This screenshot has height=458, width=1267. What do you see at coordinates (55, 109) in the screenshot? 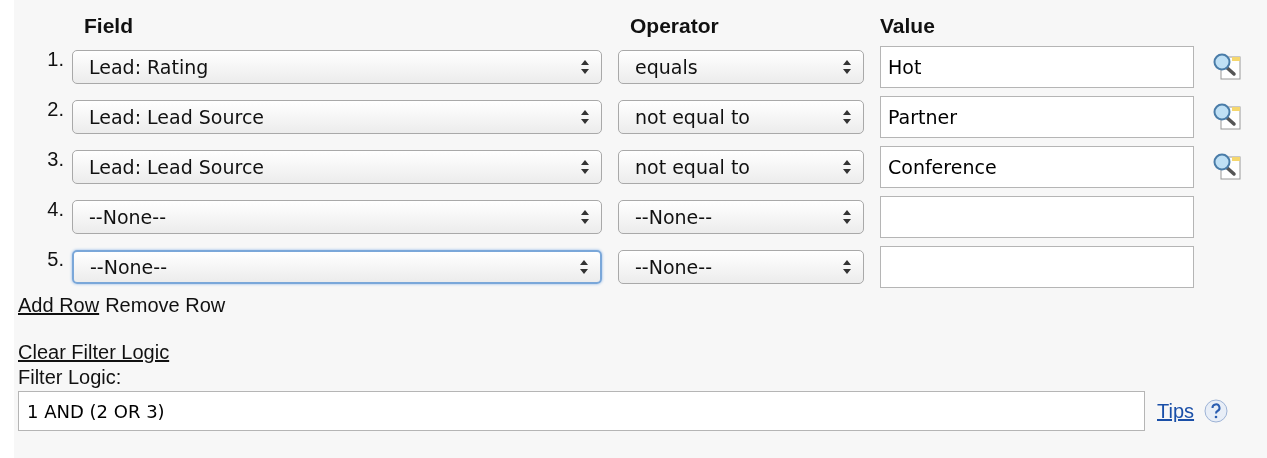
I see `row-number: 2.` at bounding box center [55, 109].